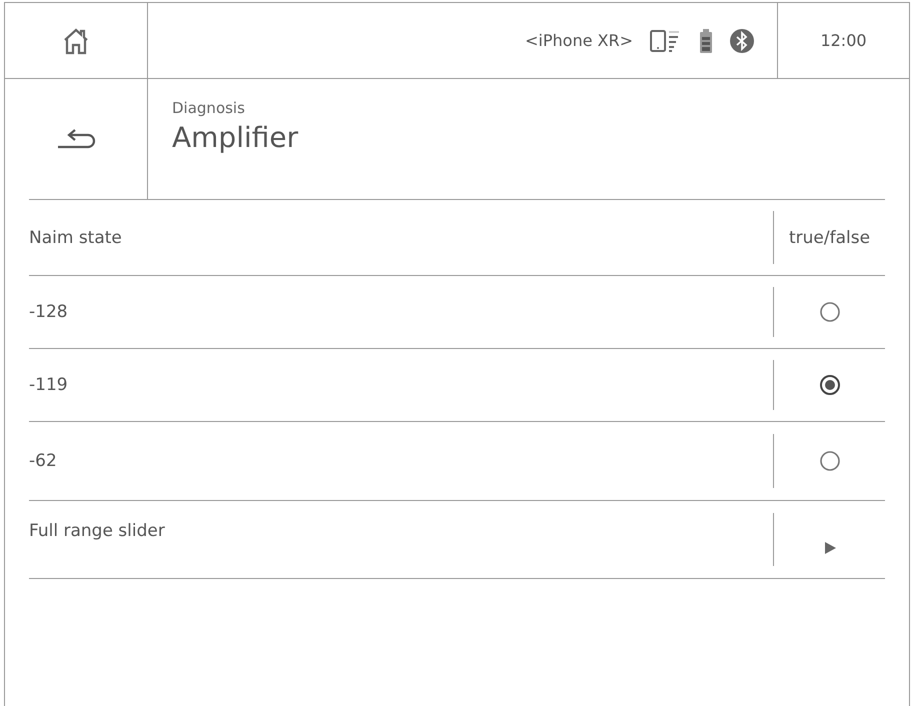  I want to click on column-header: true/false, so click(829, 238).